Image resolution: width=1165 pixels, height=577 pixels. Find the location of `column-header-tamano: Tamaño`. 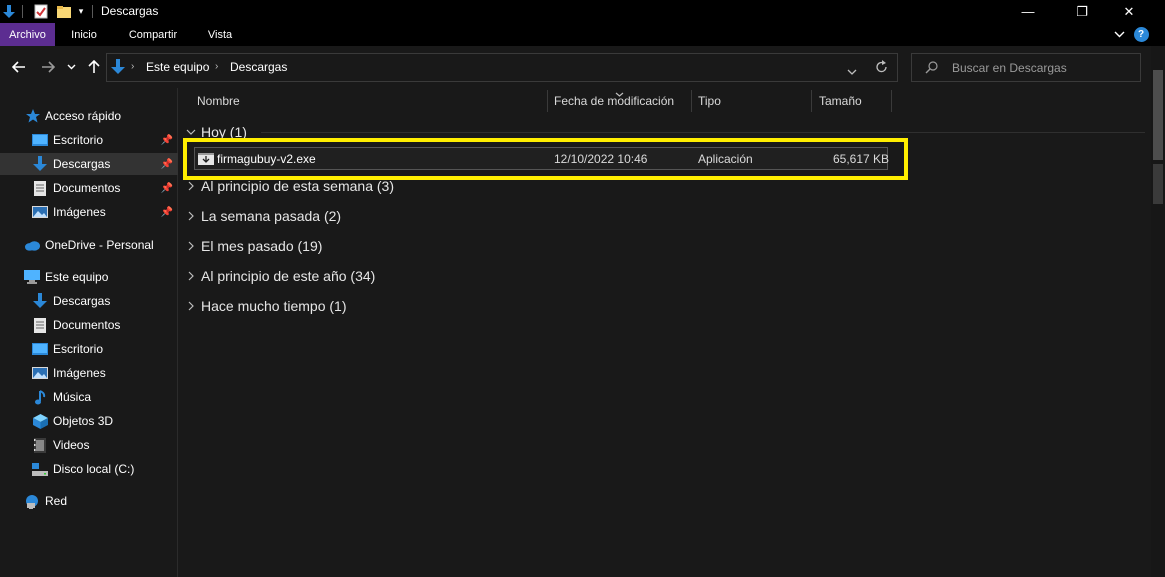

column-header-tamano: Tamaño is located at coordinates (840, 101).